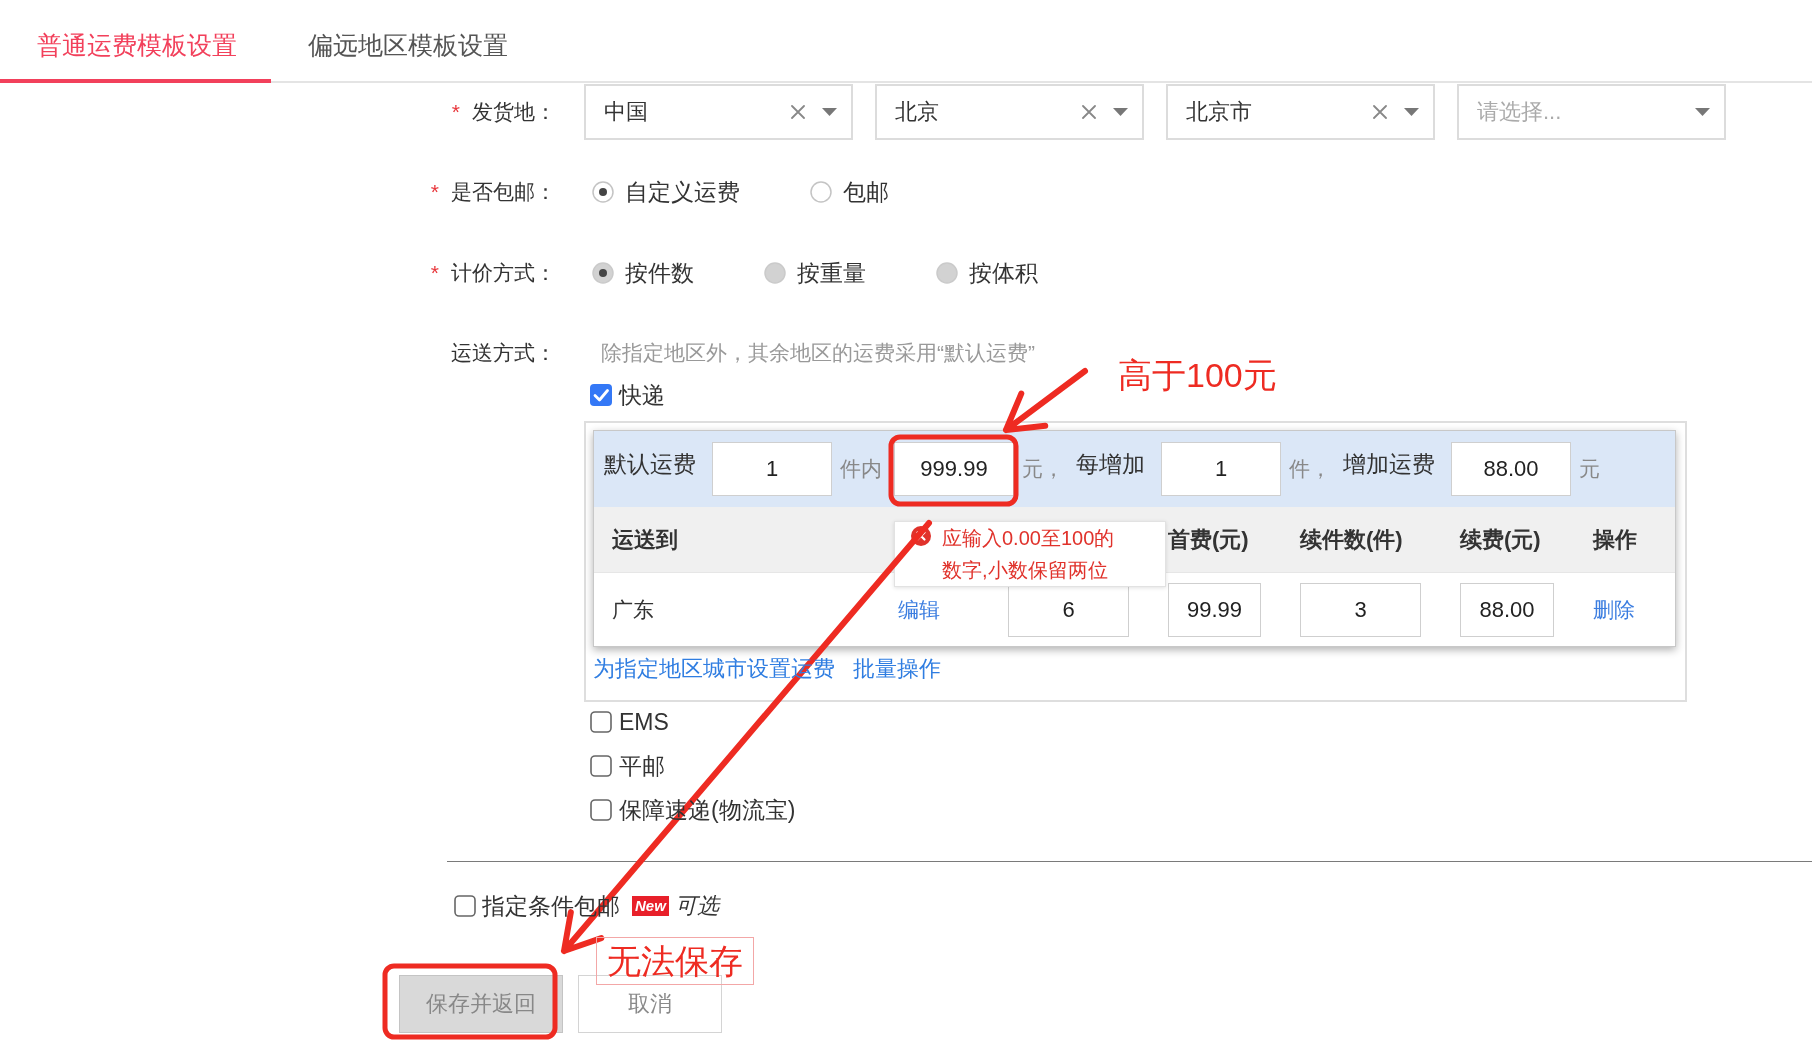 The width and height of the screenshot is (1812, 1047). Describe the element at coordinates (1003, 273) in the screenshot. I see `radio-label: 按体积` at that location.